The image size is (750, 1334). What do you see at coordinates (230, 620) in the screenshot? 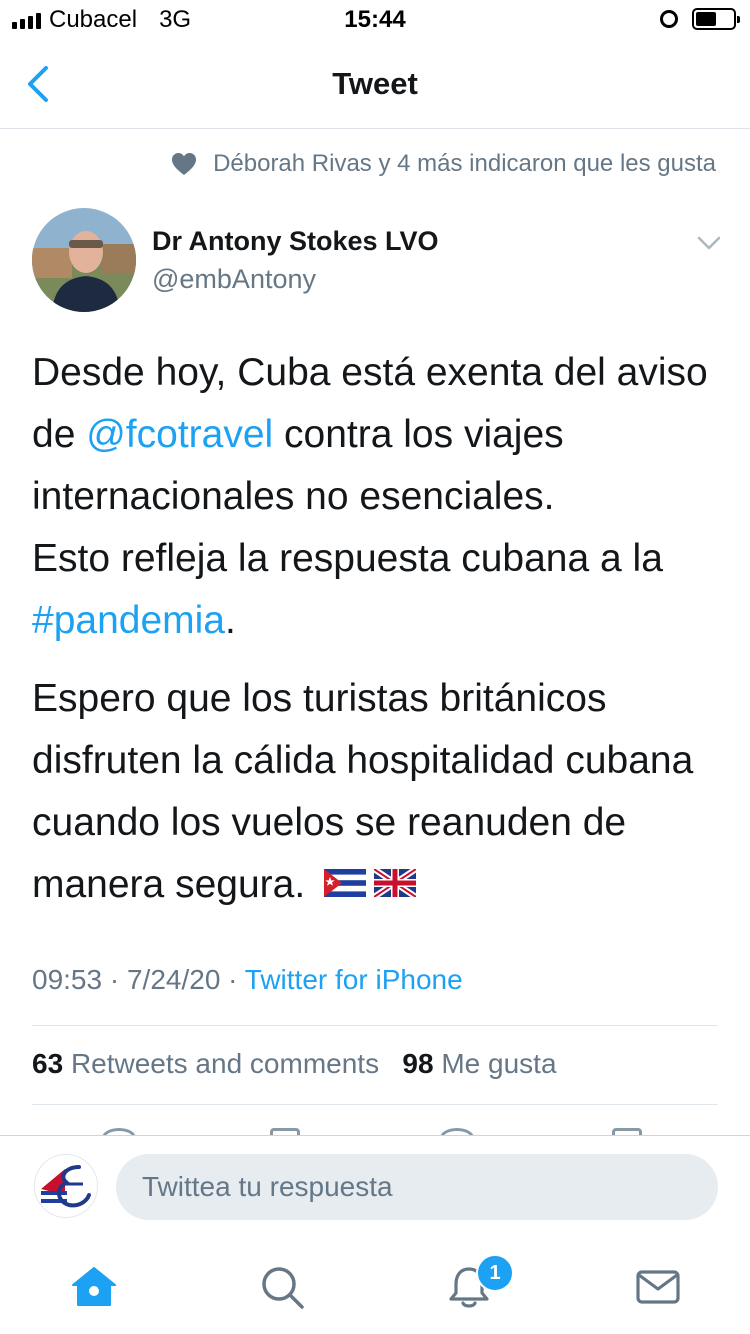
I see `tweet-text-segment: .` at bounding box center [230, 620].